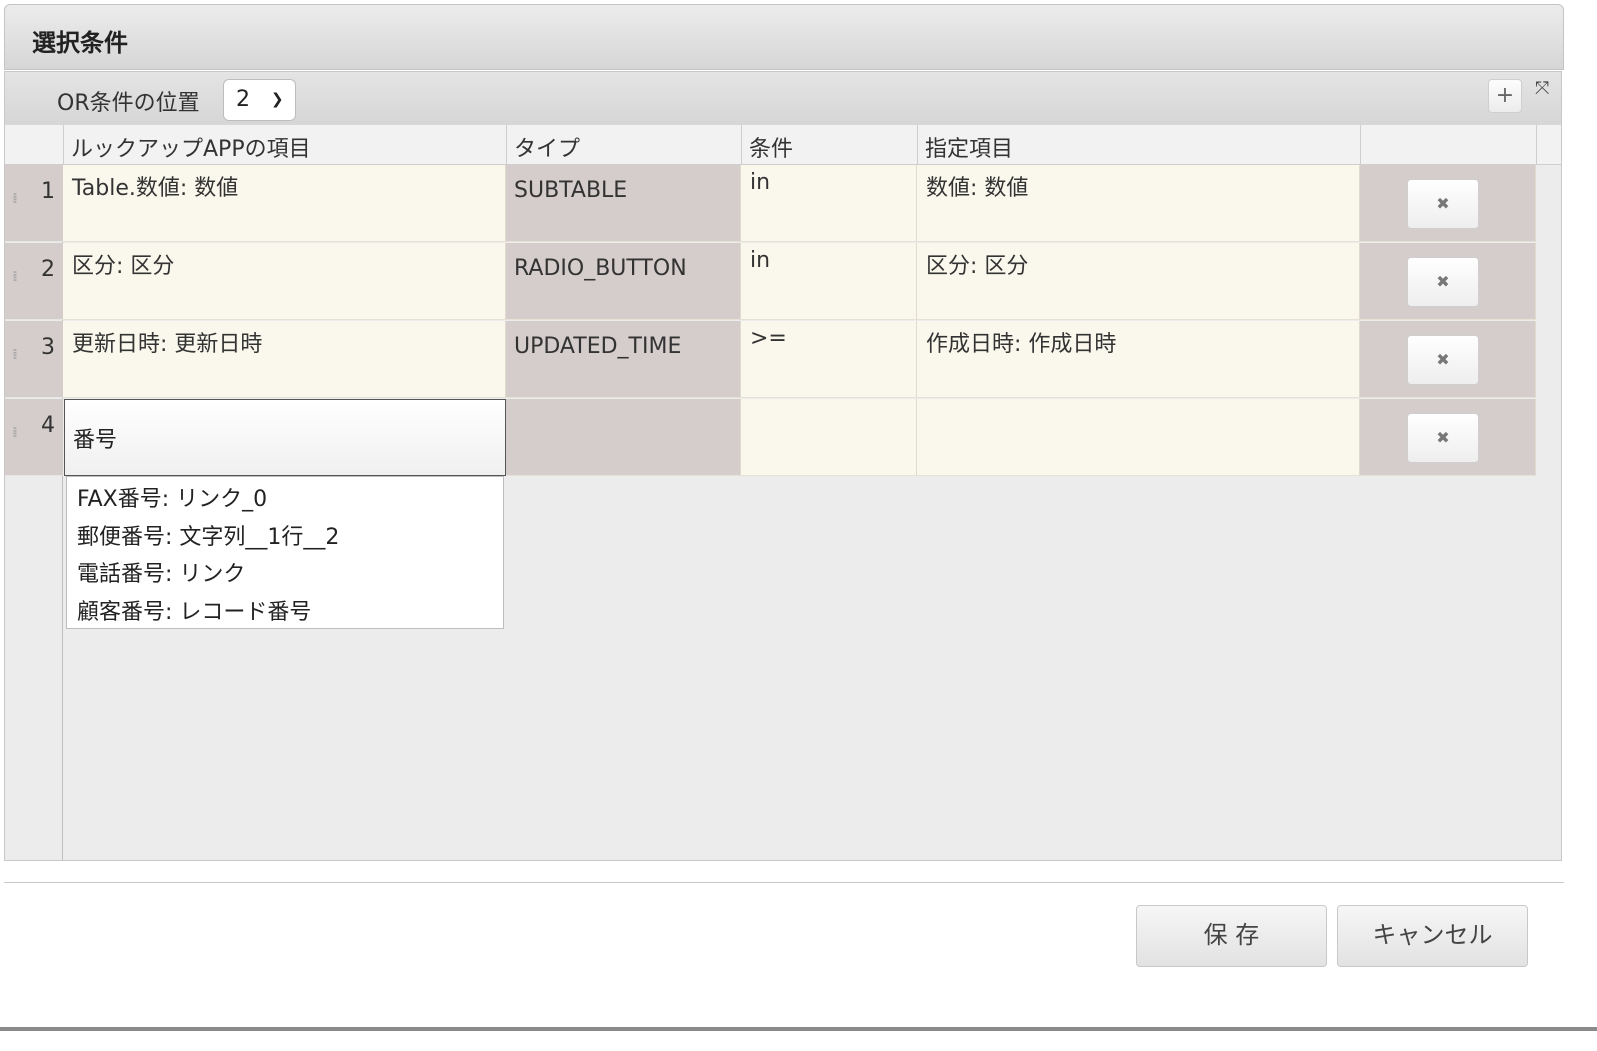 This screenshot has width=1597, height=1051. What do you see at coordinates (623, 437) in the screenshot?
I see `type-cell` at bounding box center [623, 437].